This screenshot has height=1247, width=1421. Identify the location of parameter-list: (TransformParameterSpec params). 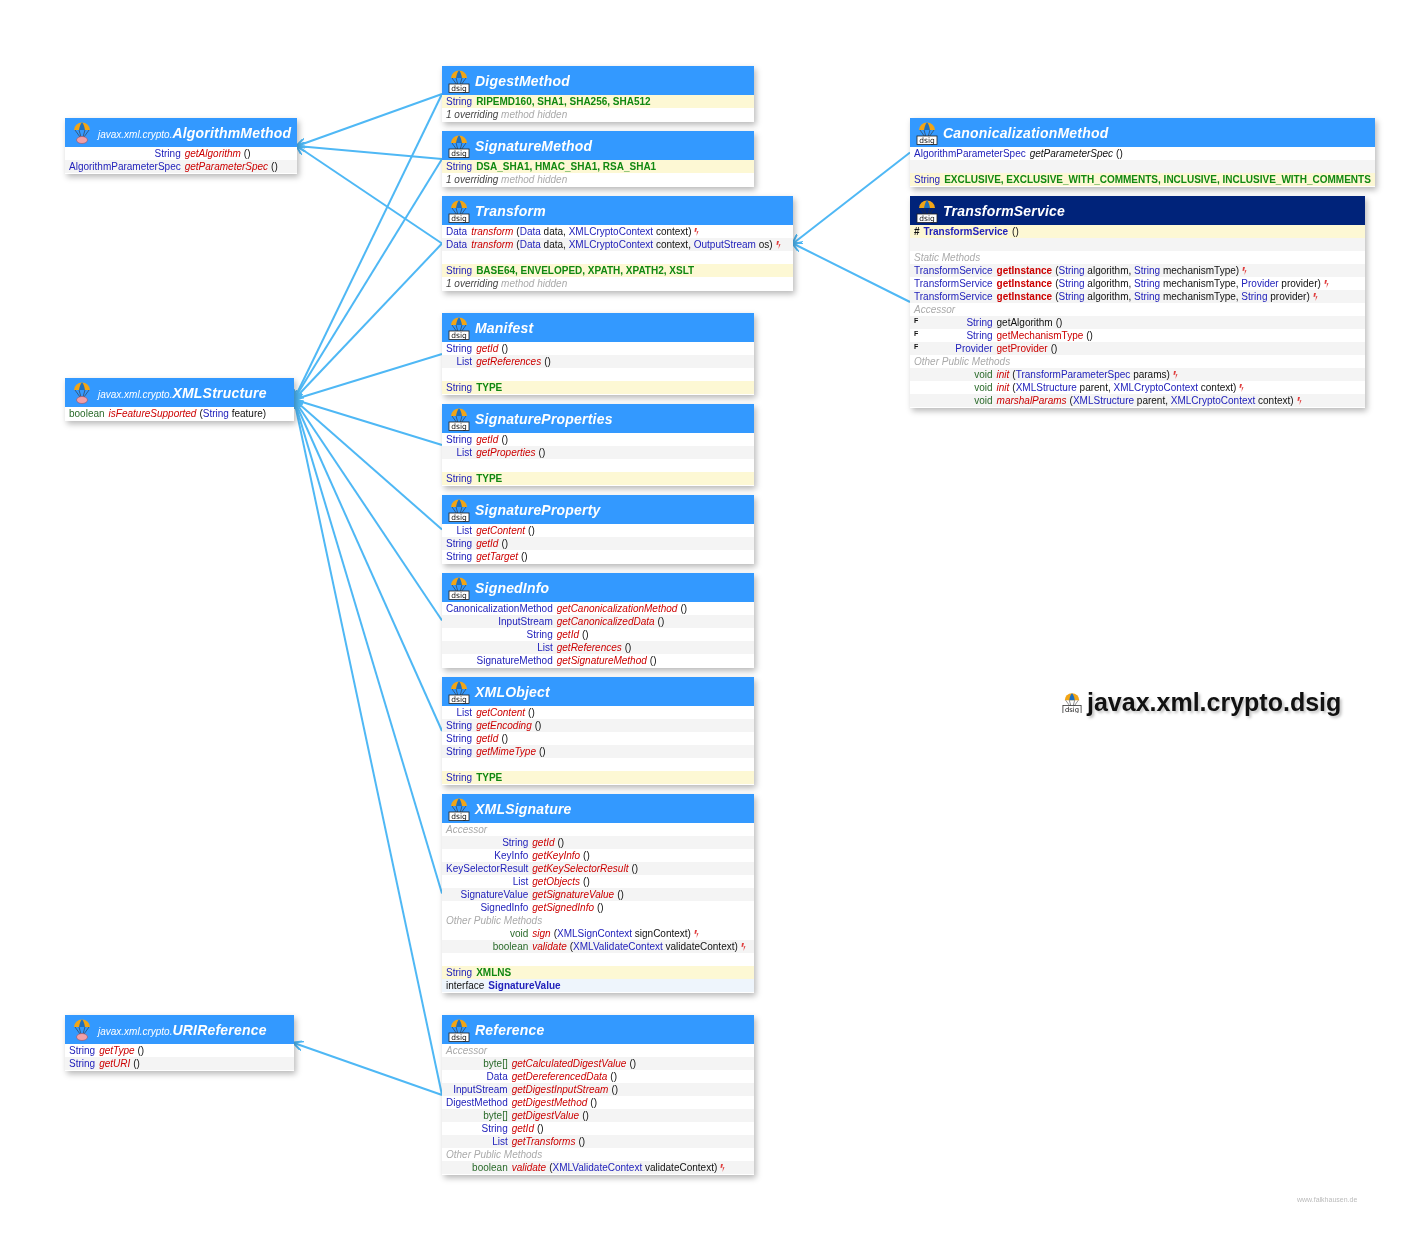
(1091, 374).